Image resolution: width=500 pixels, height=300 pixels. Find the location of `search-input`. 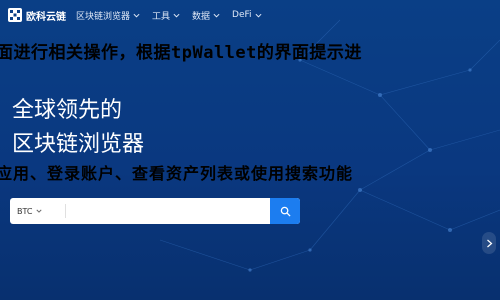

search-input is located at coordinates (168, 211).